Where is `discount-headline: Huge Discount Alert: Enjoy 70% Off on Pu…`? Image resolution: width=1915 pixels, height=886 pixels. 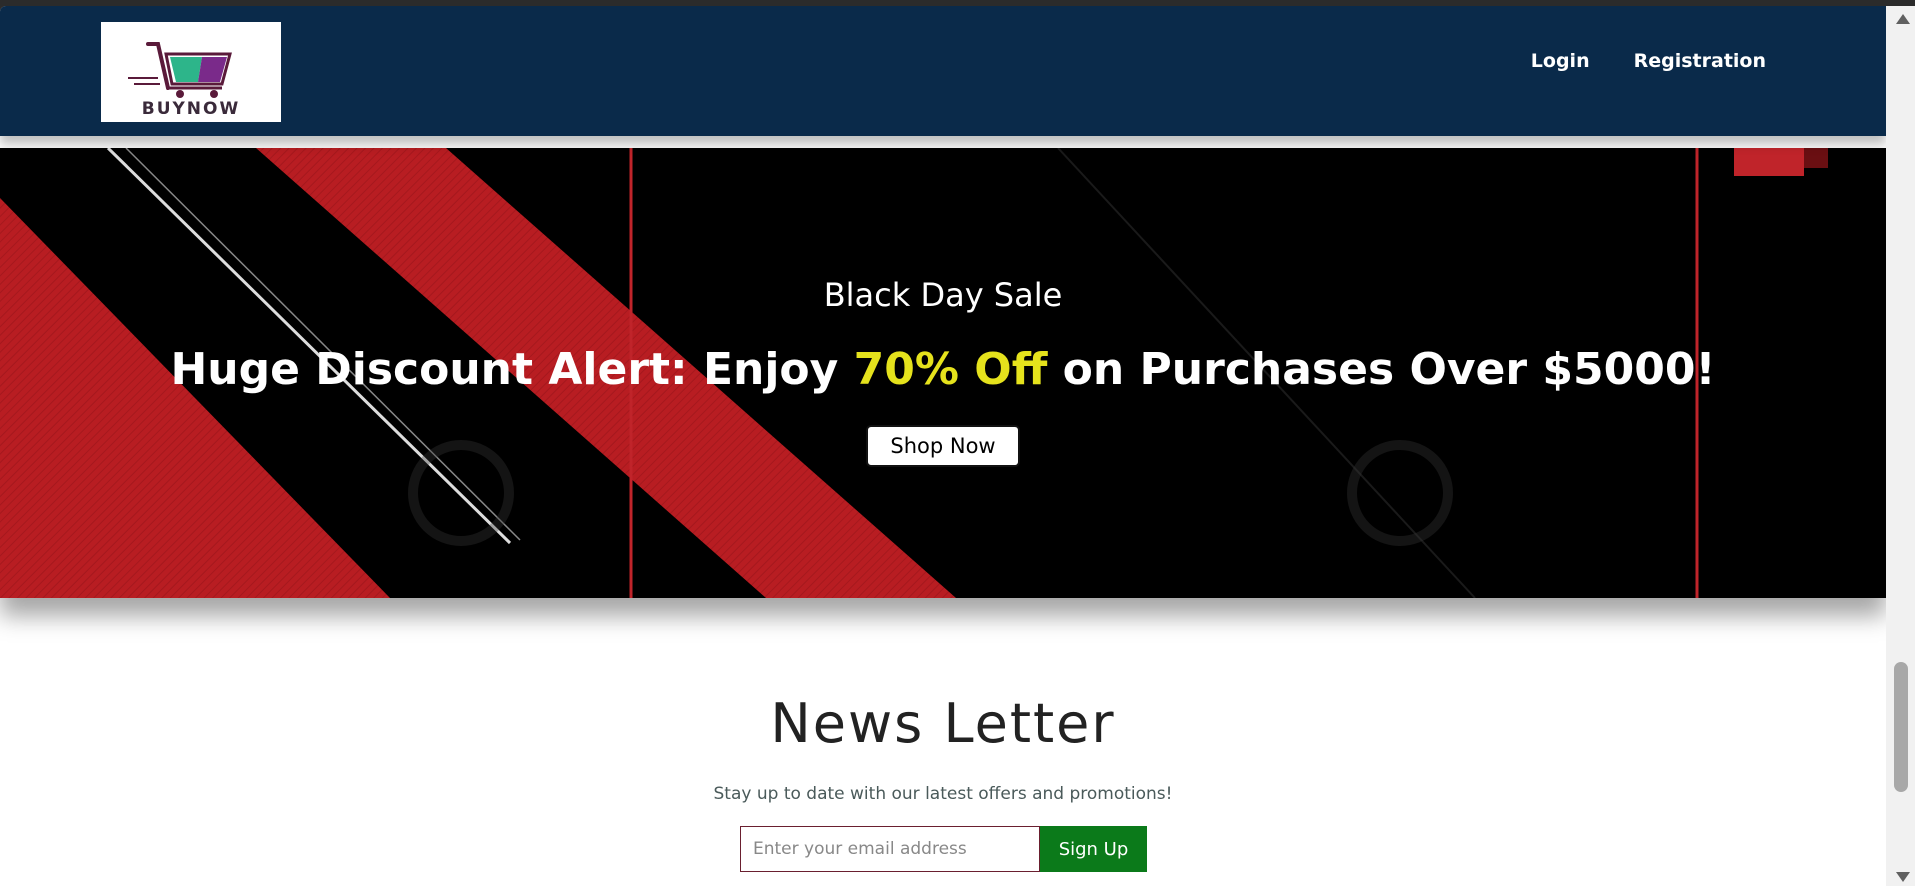
discount-headline: Huge Discount Alert: Enjoy 70% Off on Pu… is located at coordinates (943, 369).